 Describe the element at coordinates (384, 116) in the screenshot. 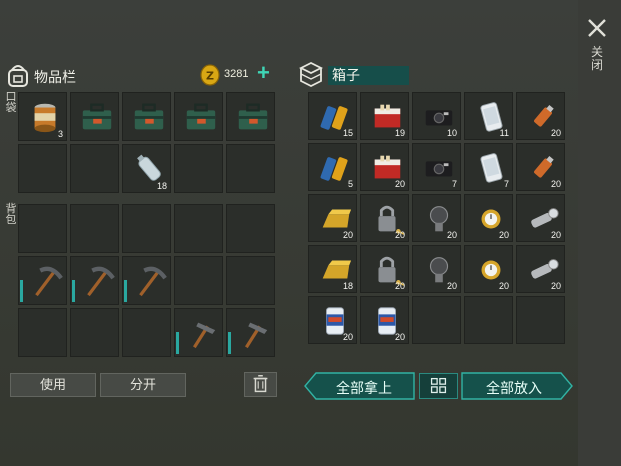

I see `box-slot: 19` at that location.